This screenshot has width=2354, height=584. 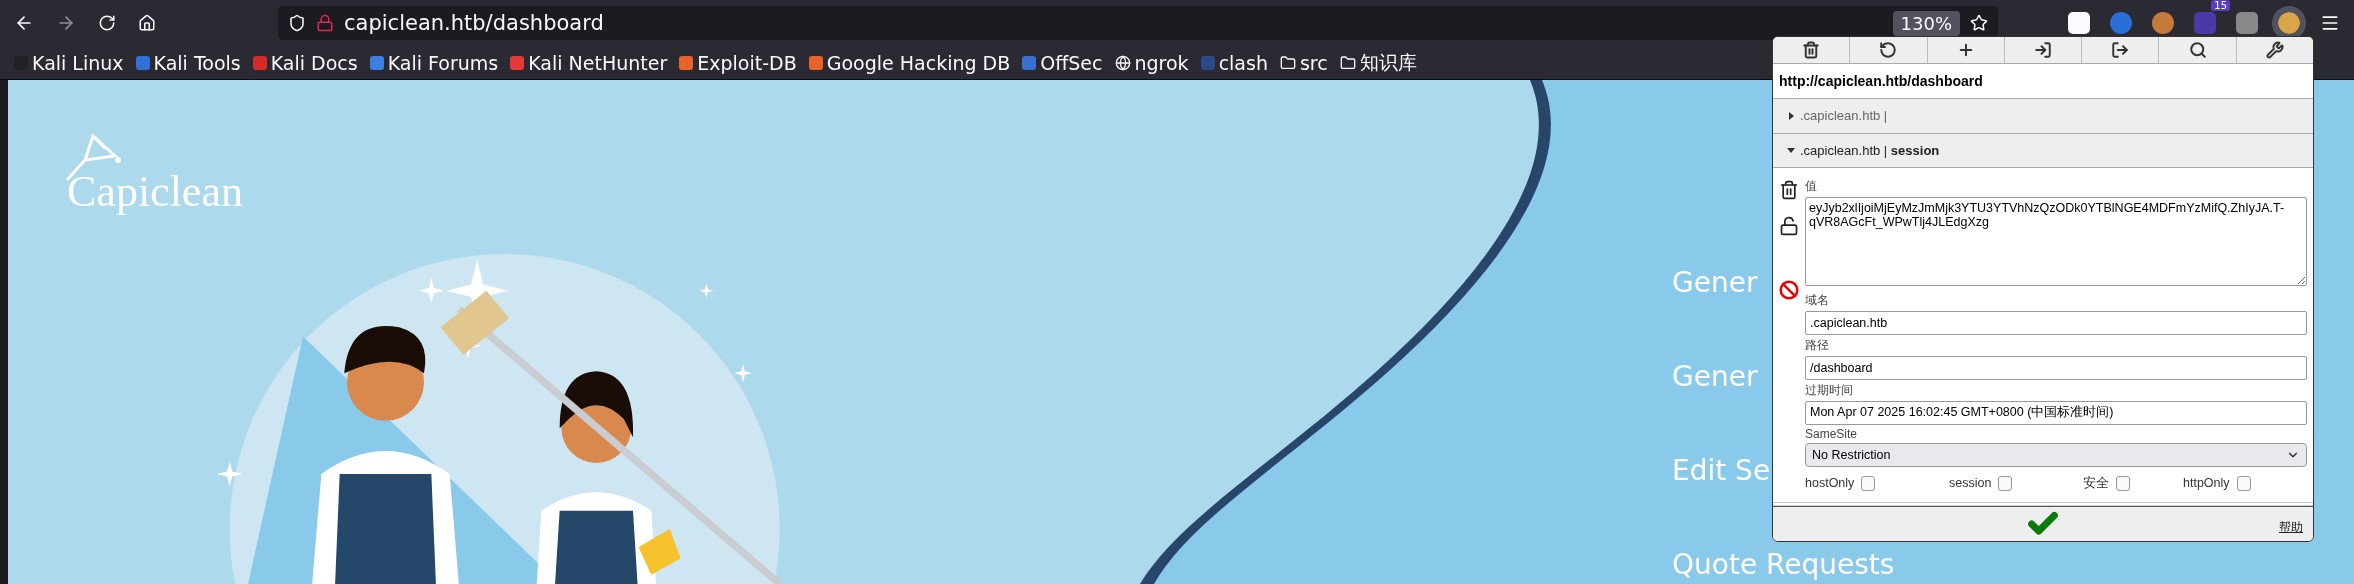 I want to click on login-button, so click(x=2043, y=50).